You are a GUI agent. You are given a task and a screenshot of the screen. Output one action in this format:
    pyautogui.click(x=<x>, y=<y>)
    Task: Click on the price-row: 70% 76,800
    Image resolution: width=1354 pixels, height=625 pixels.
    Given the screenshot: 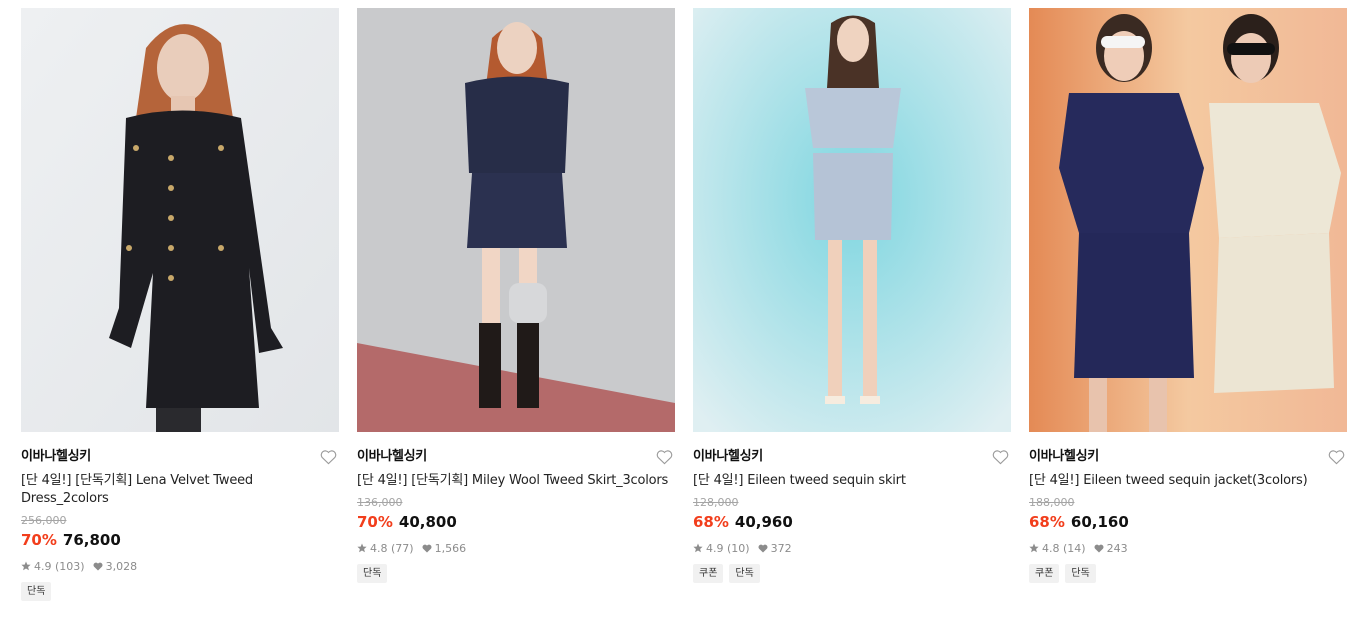 What is the action you would take?
    pyautogui.click(x=180, y=540)
    